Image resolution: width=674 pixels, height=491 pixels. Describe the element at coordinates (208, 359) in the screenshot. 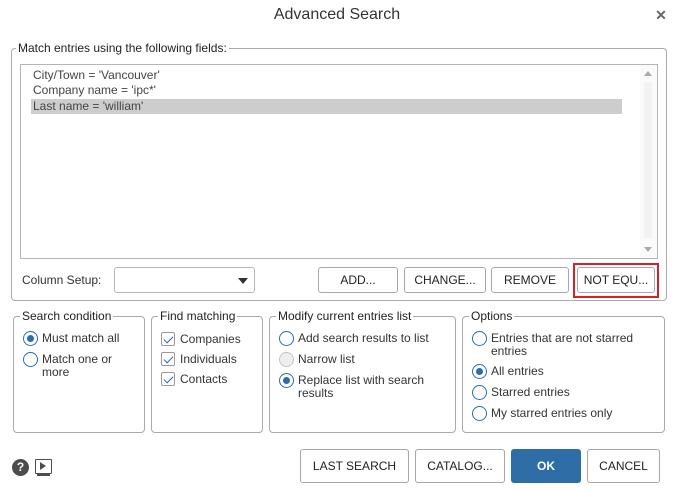

I see `individuals-label: Individuals` at that location.